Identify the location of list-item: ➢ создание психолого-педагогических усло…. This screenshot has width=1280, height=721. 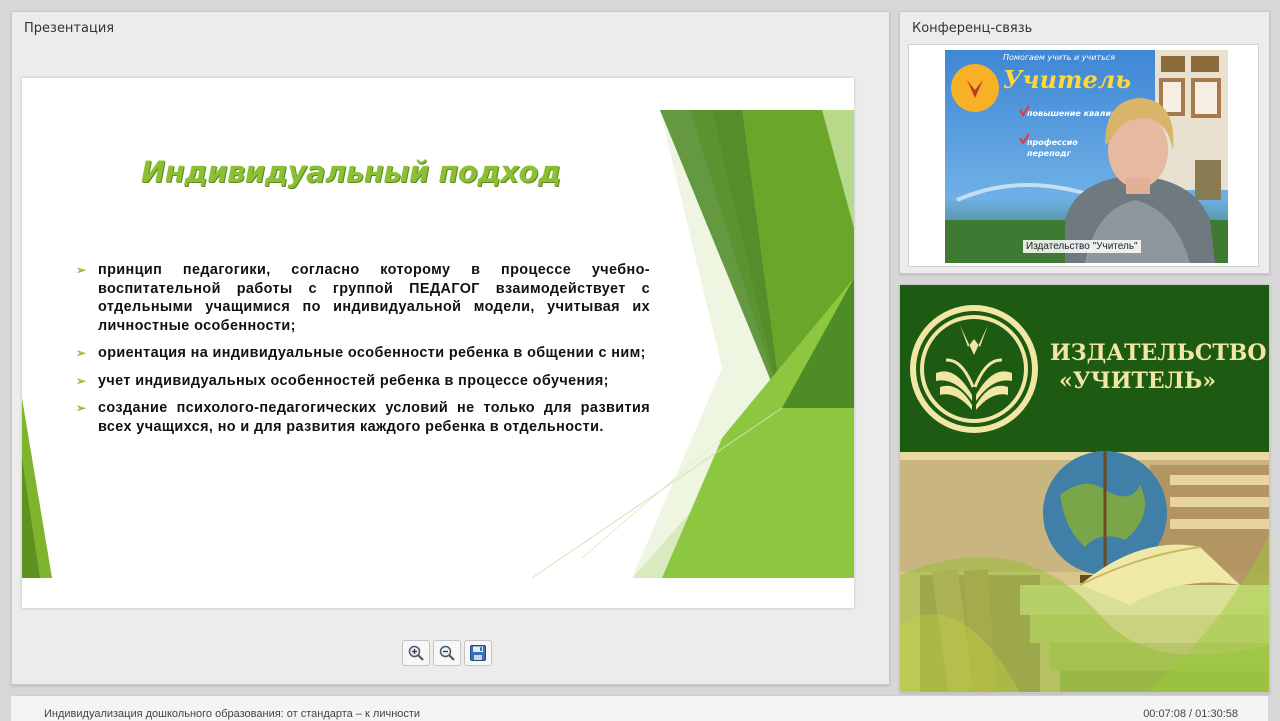
(363, 417).